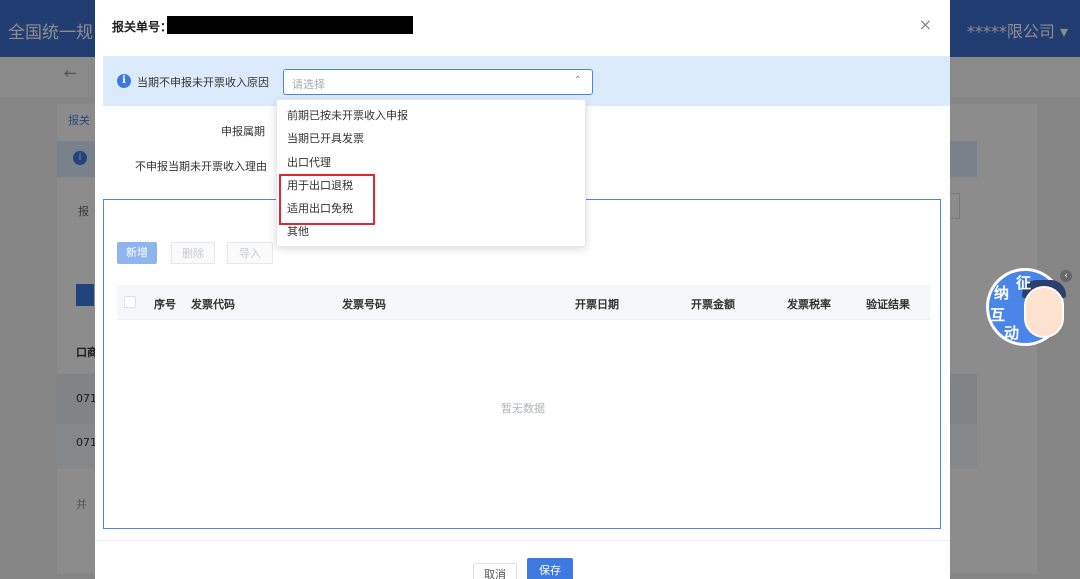 This screenshot has width=1080, height=579. Describe the element at coordinates (308, 84) in the screenshot. I see `reason-select-placeholder: 请选择` at that location.